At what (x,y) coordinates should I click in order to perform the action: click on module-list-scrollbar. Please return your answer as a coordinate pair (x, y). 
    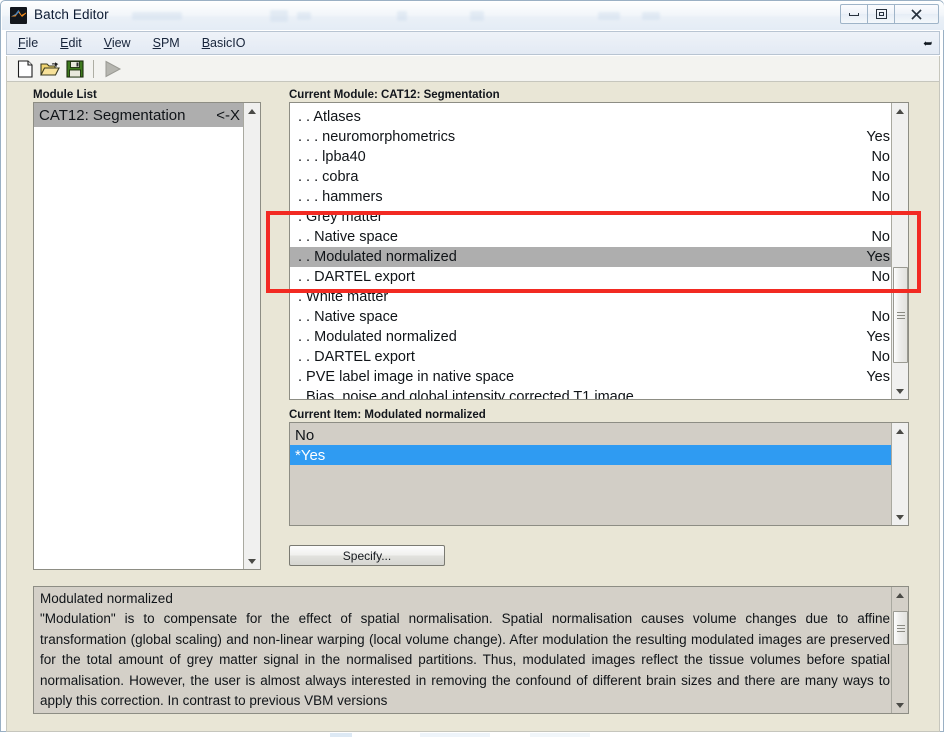
    Looking at the image, I should click on (251, 336).